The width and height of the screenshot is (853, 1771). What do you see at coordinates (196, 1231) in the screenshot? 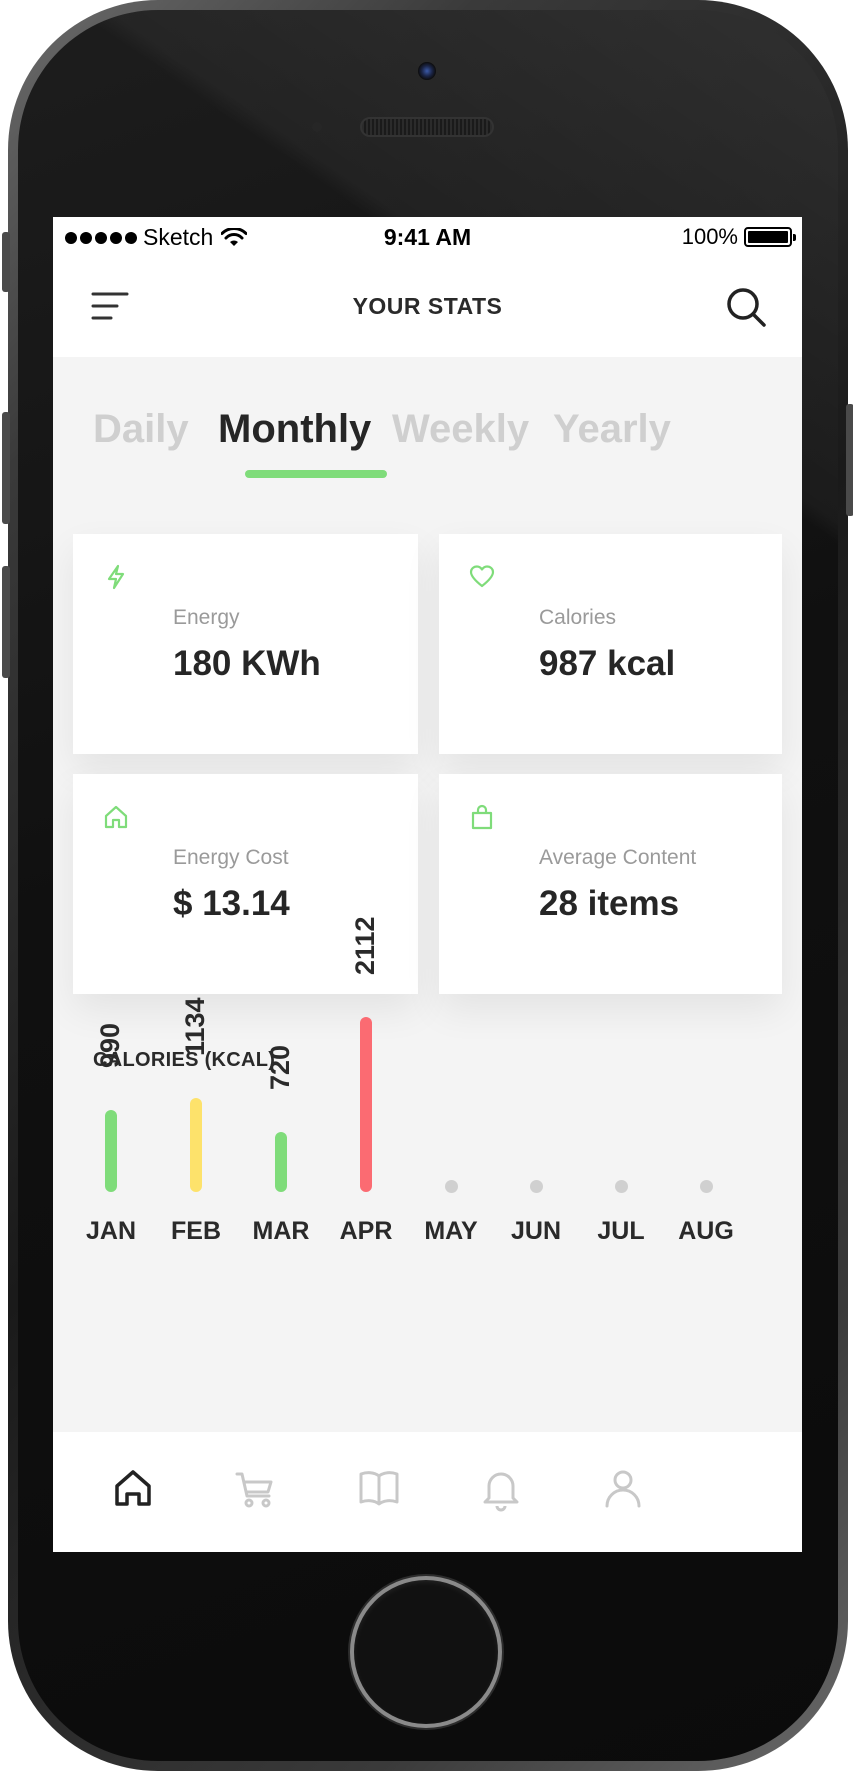
I see `month-label: FEB` at bounding box center [196, 1231].